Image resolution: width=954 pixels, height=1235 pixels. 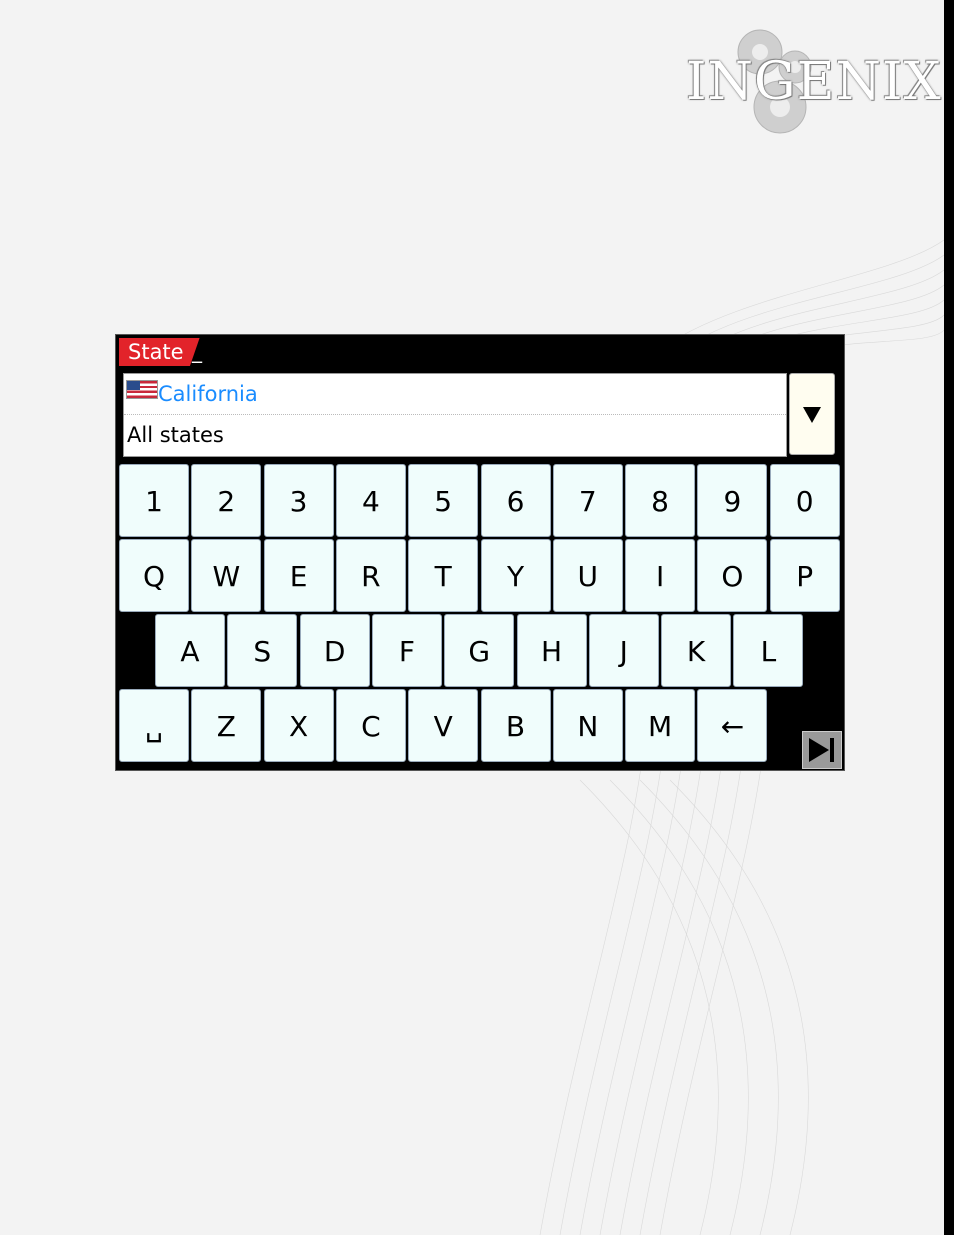 I want to click on key-9: 9, so click(x=732, y=500).